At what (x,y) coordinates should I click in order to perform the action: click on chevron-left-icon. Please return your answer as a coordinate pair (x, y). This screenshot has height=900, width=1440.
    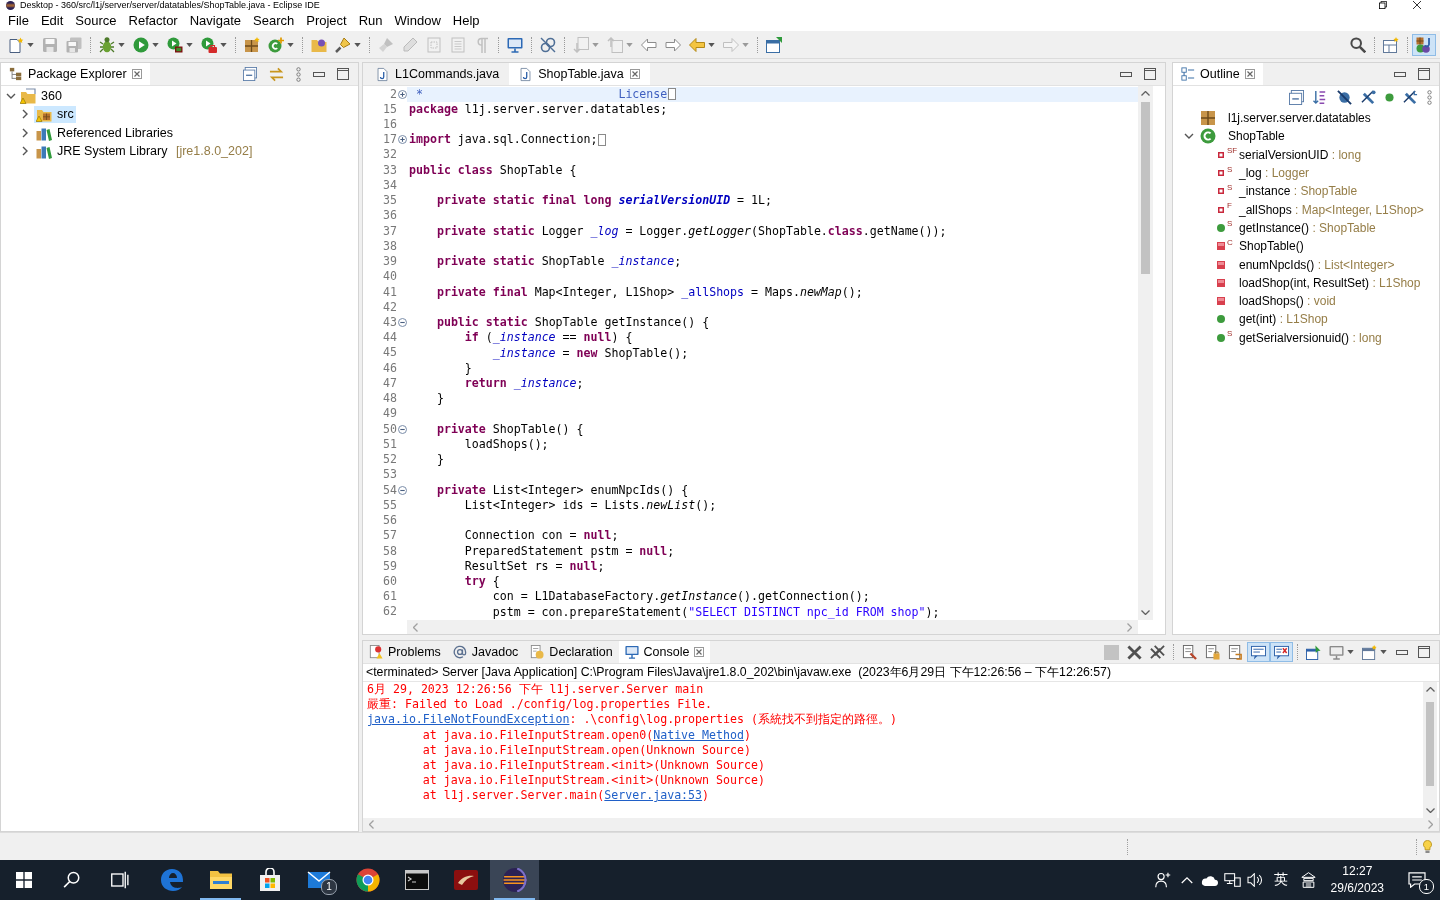
    Looking at the image, I should click on (371, 824).